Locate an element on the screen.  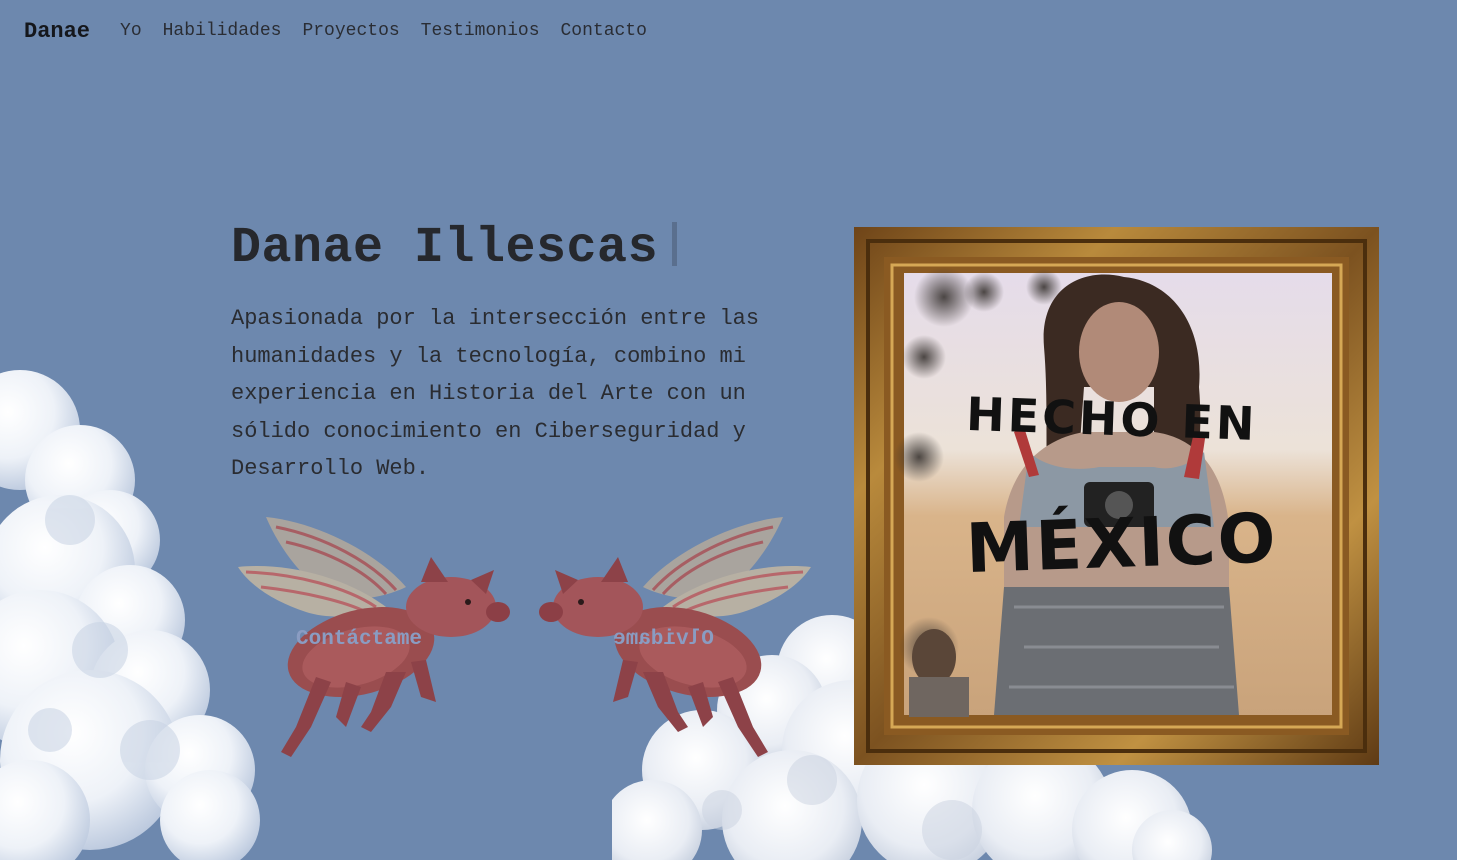
nav-link-contacto: Contacto is located at coordinates (604, 31).